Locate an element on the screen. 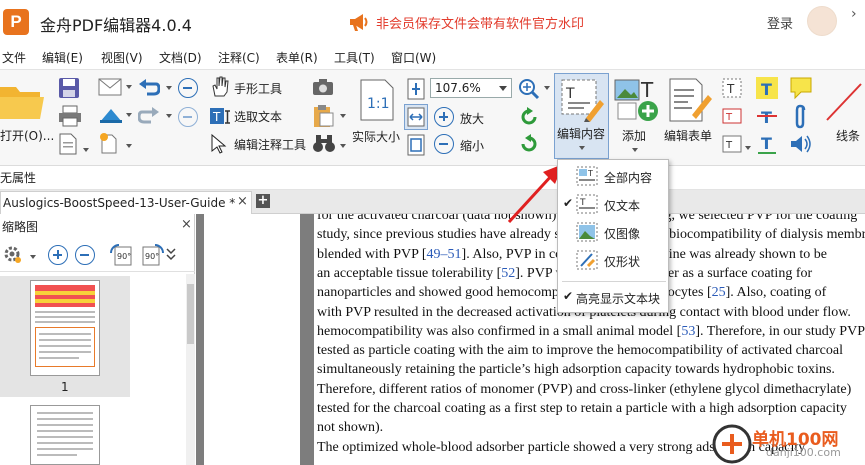 This screenshot has height=465, width=865. zoom-in-label: 放大 is located at coordinates (472, 118).